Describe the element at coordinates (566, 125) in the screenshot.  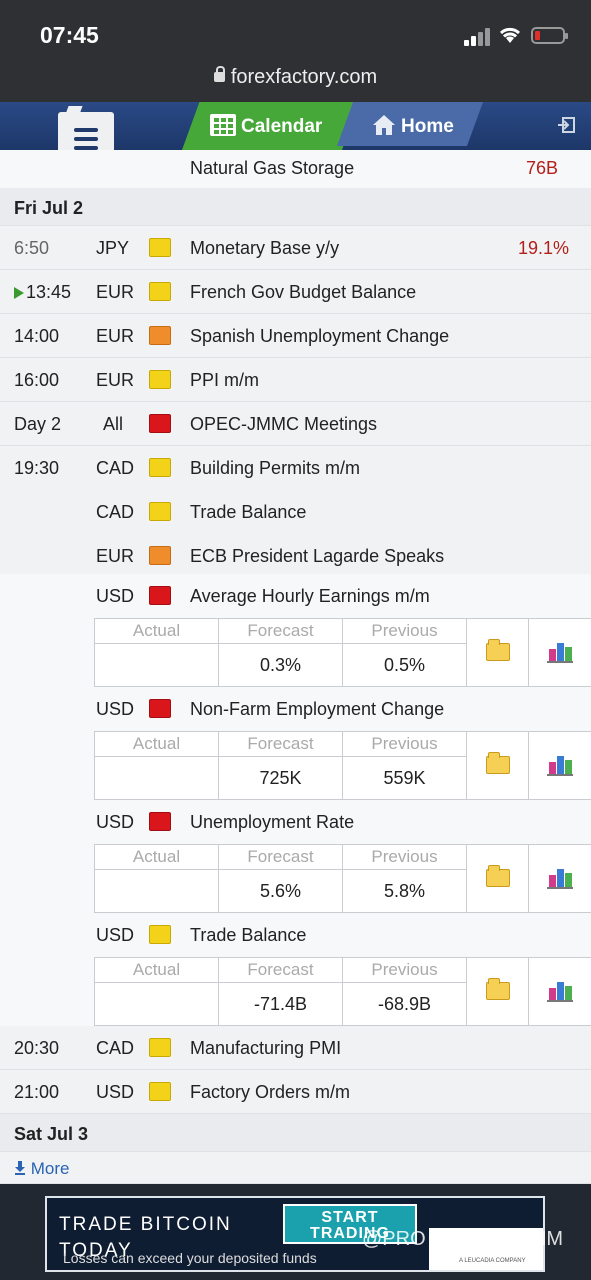
I see `logout-icon` at that location.